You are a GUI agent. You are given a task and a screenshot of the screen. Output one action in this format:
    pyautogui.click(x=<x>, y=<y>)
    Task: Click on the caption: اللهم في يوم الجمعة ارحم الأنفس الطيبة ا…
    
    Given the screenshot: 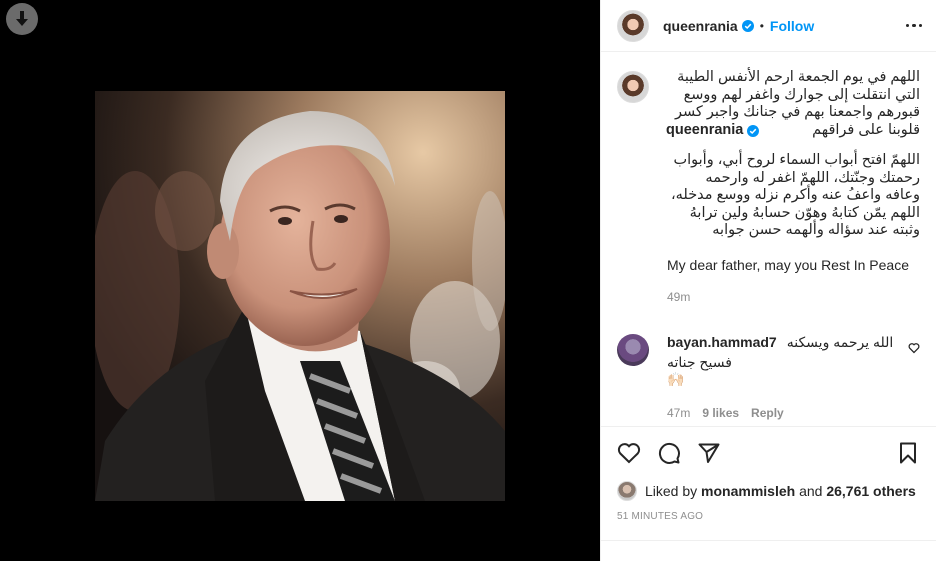 What is the action you would take?
    pyautogui.click(x=768, y=186)
    